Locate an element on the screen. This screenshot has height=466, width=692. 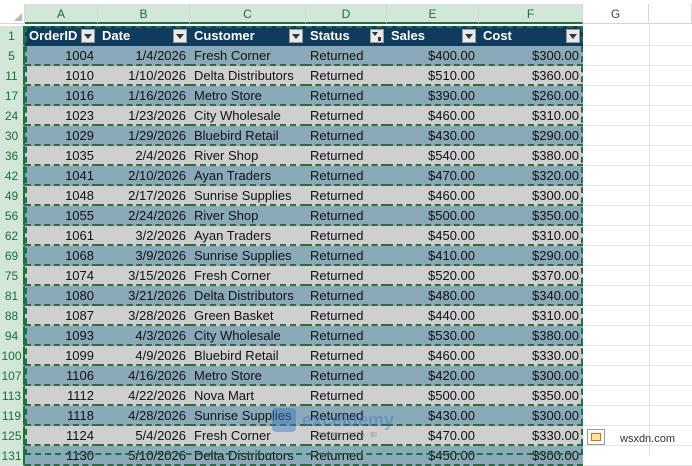
header-cell-customer: Customer is located at coordinates (248, 36).